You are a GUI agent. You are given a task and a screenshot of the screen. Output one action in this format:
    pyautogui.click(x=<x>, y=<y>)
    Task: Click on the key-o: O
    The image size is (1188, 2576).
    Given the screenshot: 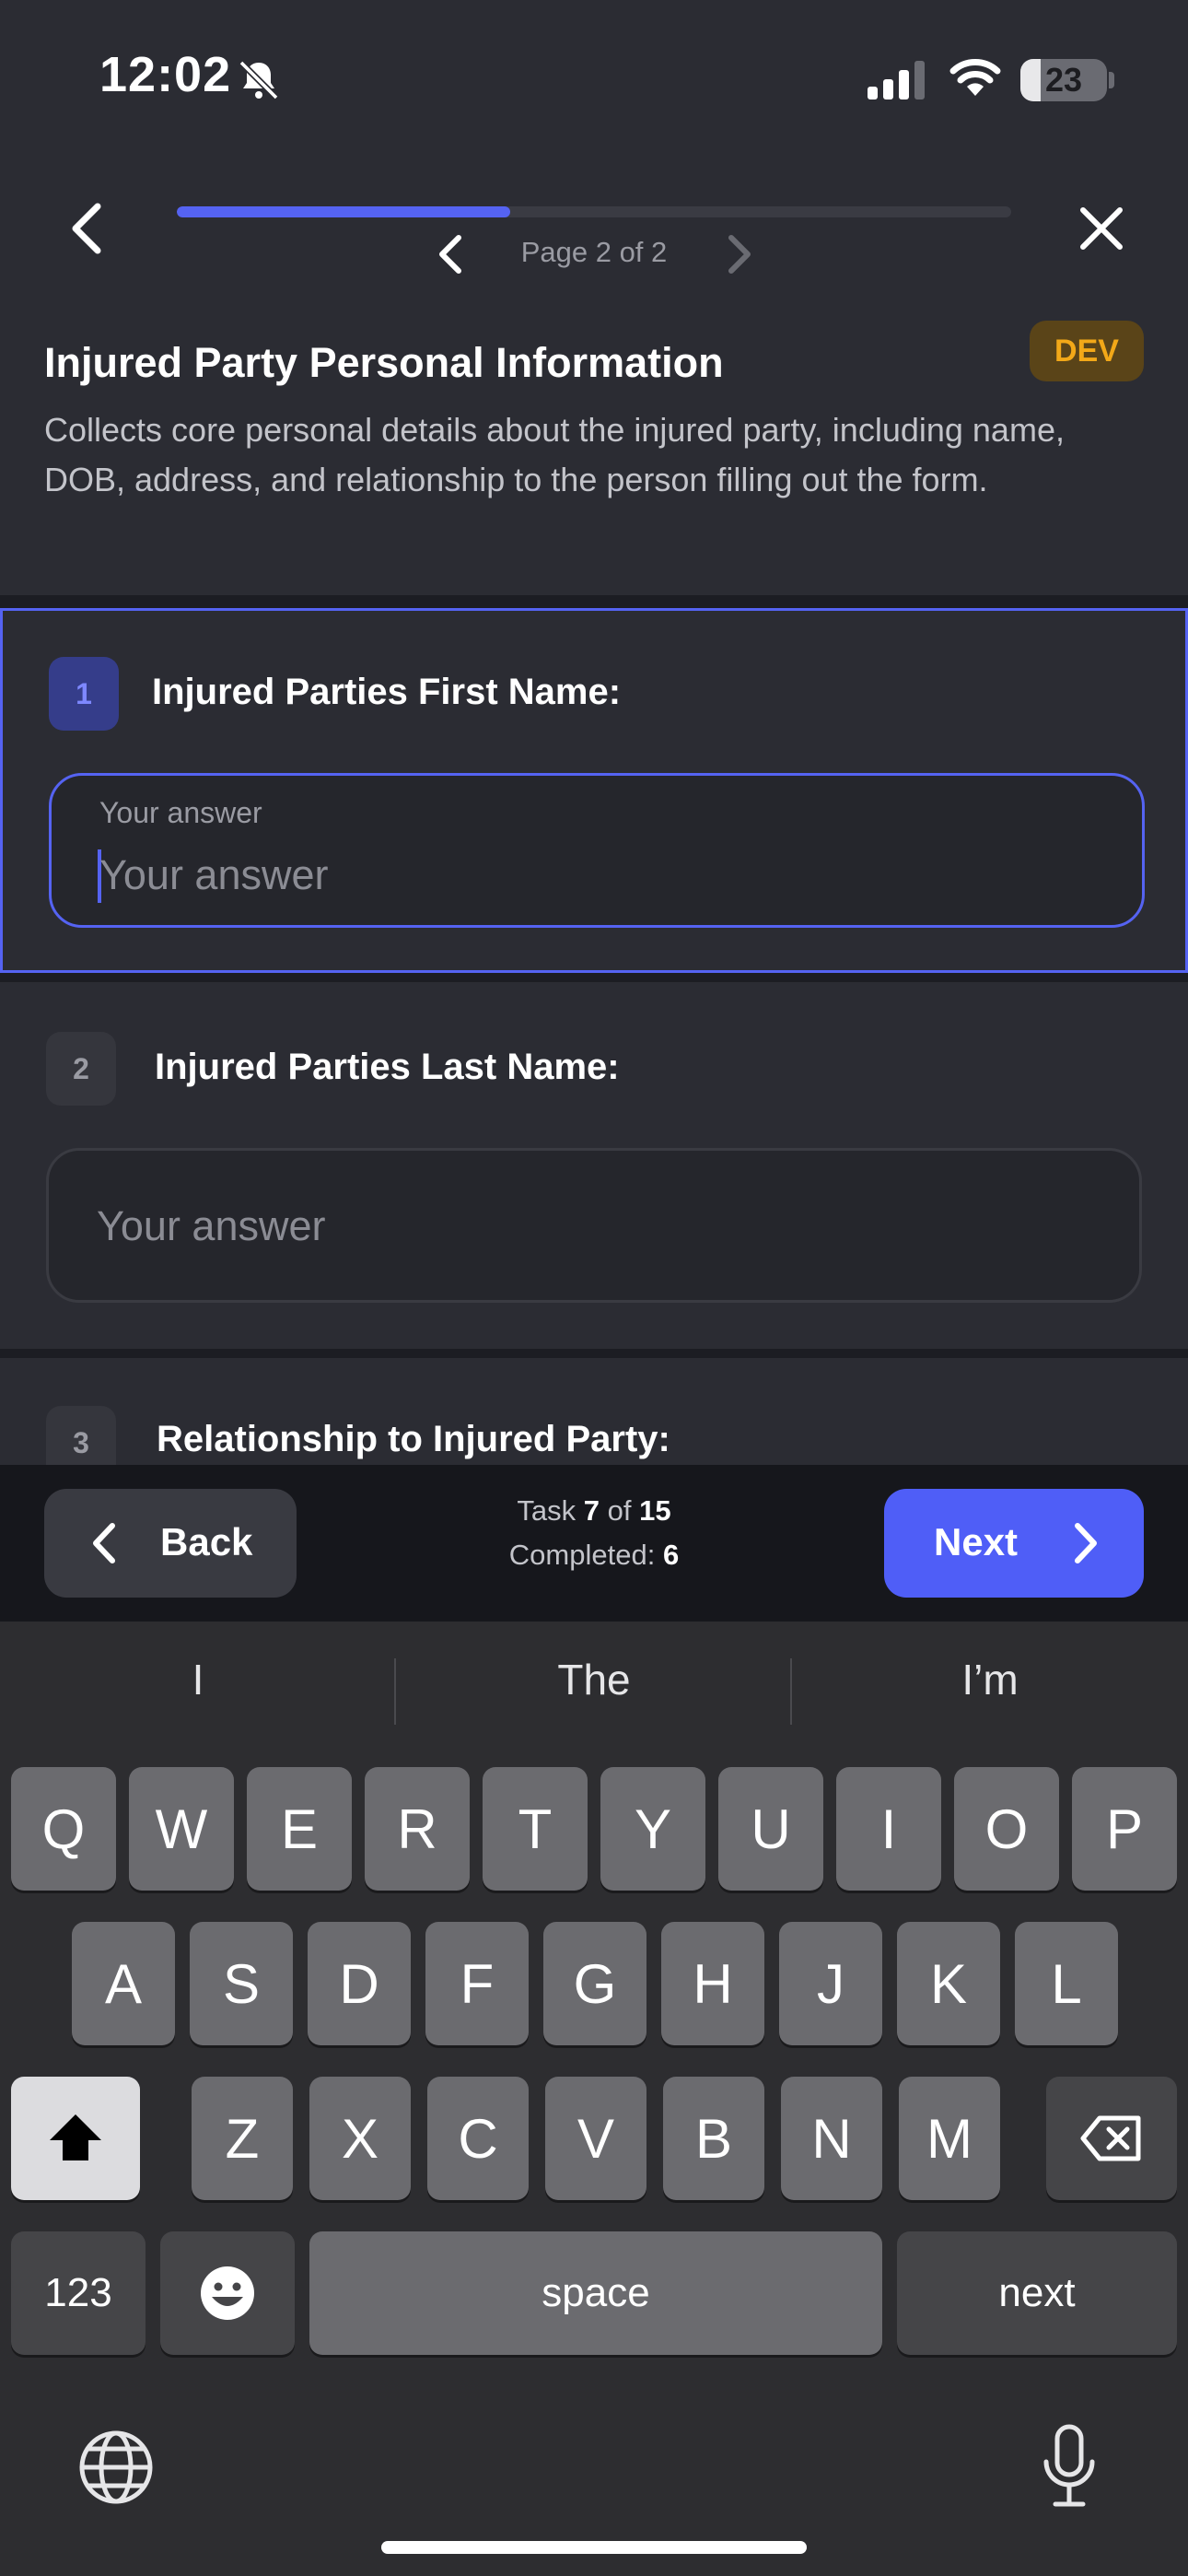 What is the action you would take?
    pyautogui.click(x=1007, y=1829)
    